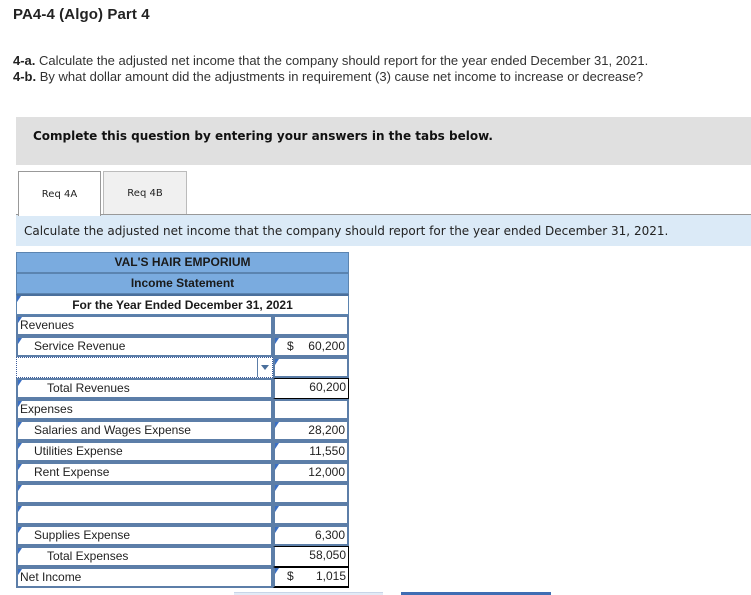 The height and width of the screenshot is (595, 751). I want to click on row-label-supplies: Supplies Expense, so click(144, 535).